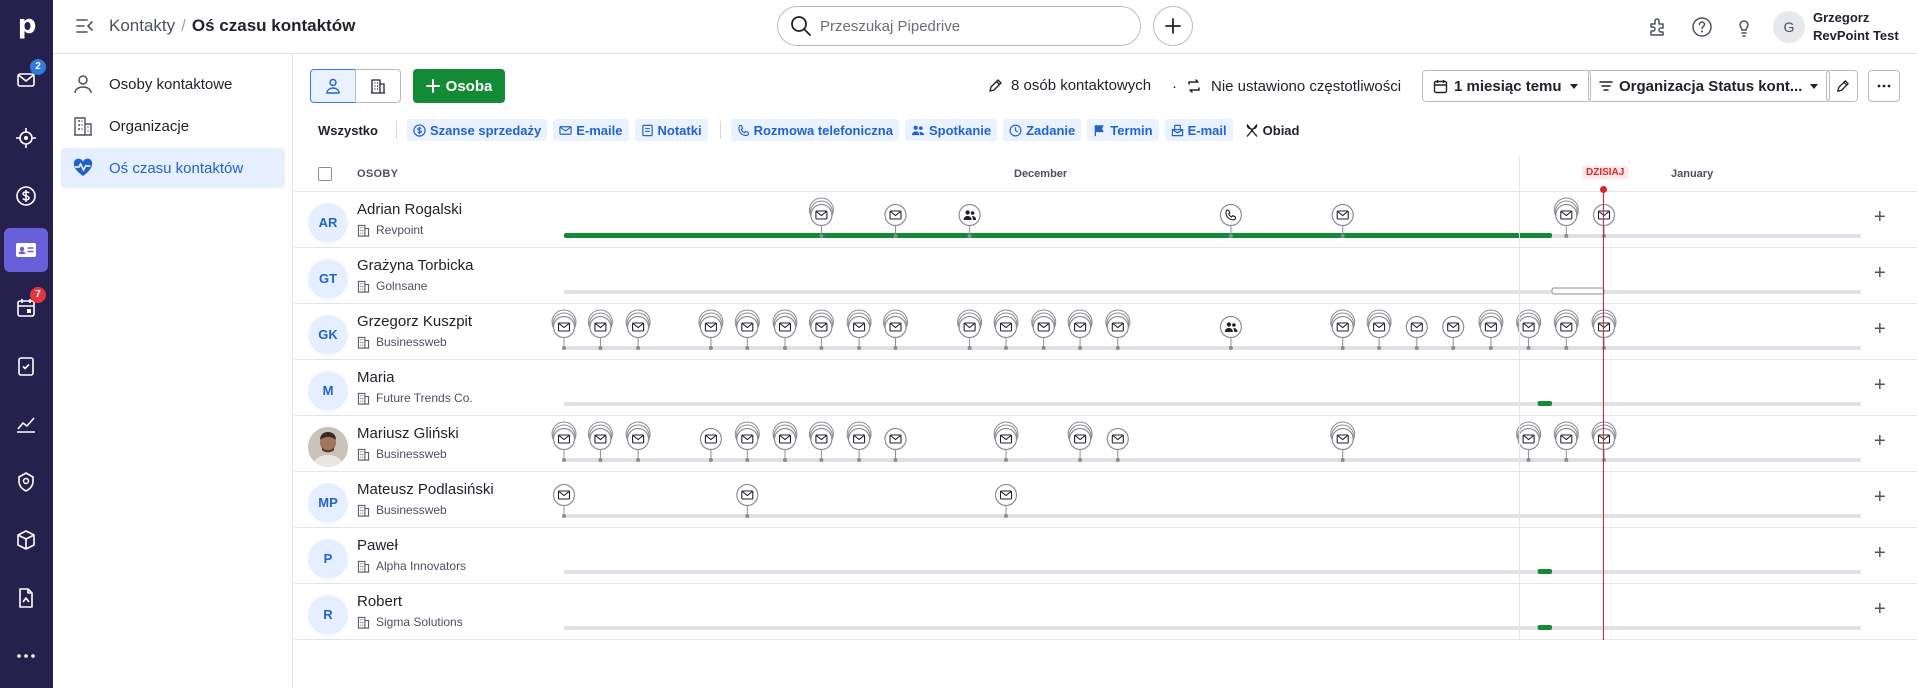  I want to click on table-row: R Robert Sigma Solutions +, so click(1105, 612).